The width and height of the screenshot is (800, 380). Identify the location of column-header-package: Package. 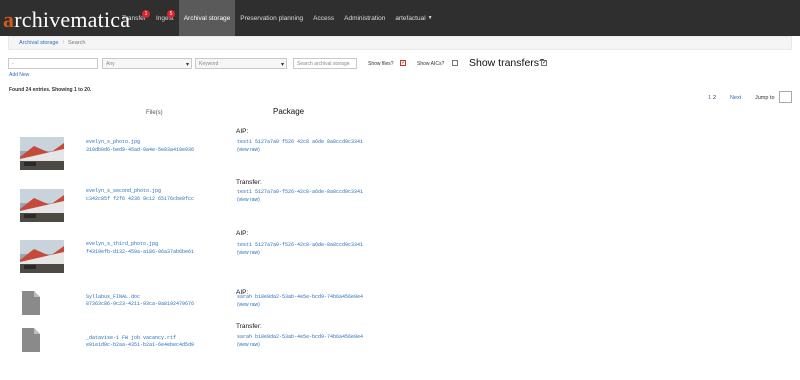
(289, 111).